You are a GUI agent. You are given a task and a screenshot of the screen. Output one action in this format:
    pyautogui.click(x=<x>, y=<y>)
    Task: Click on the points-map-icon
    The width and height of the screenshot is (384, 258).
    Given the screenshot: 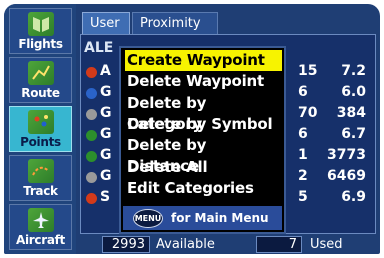 What is the action you would take?
    pyautogui.click(x=41, y=122)
    